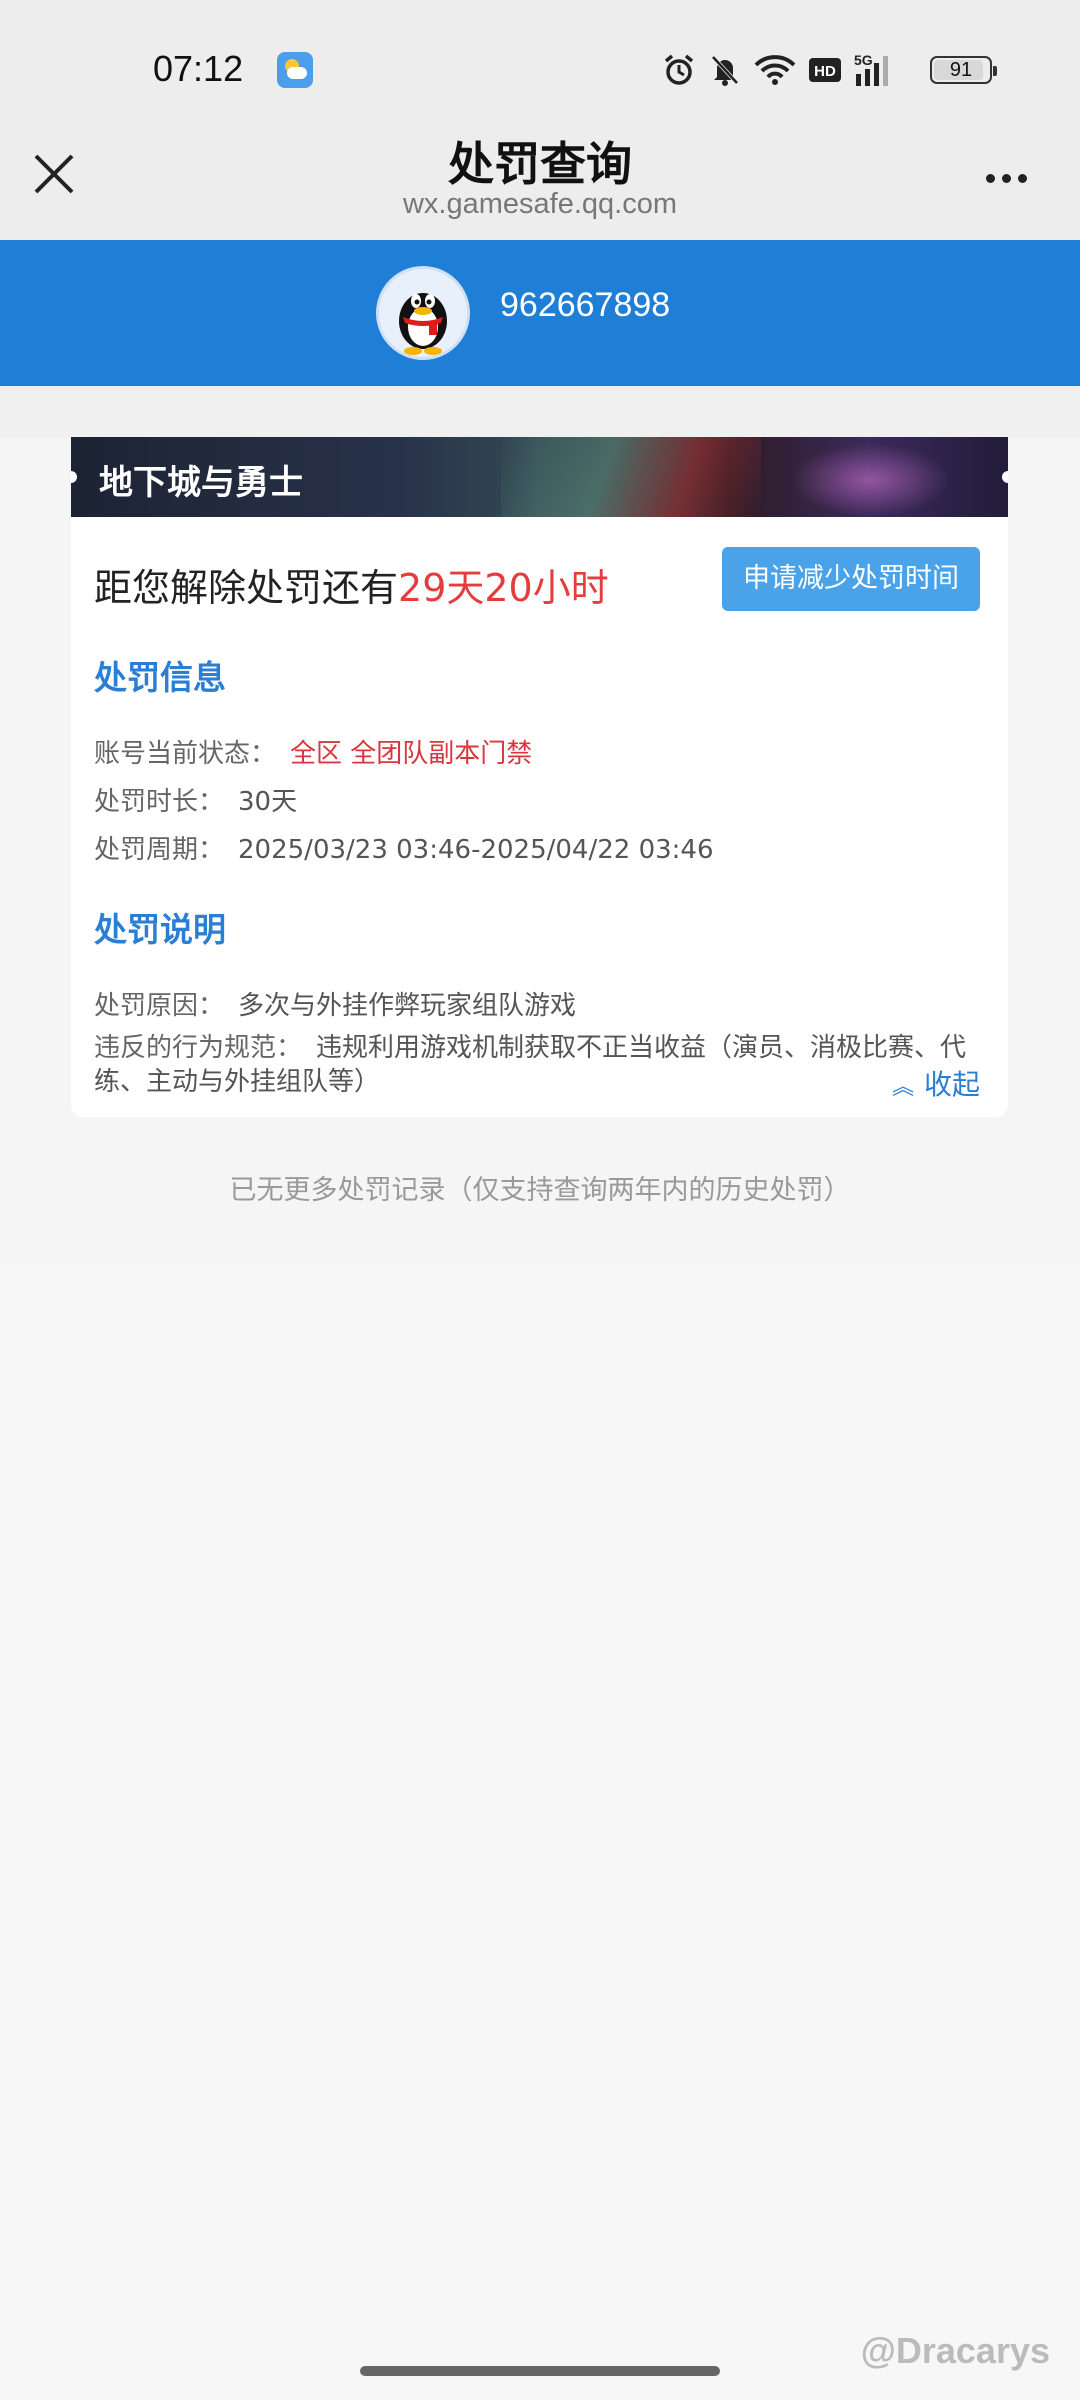 Image resolution: width=1080 pixels, height=2400 pixels. I want to click on hd-icon: HD, so click(825, 70).